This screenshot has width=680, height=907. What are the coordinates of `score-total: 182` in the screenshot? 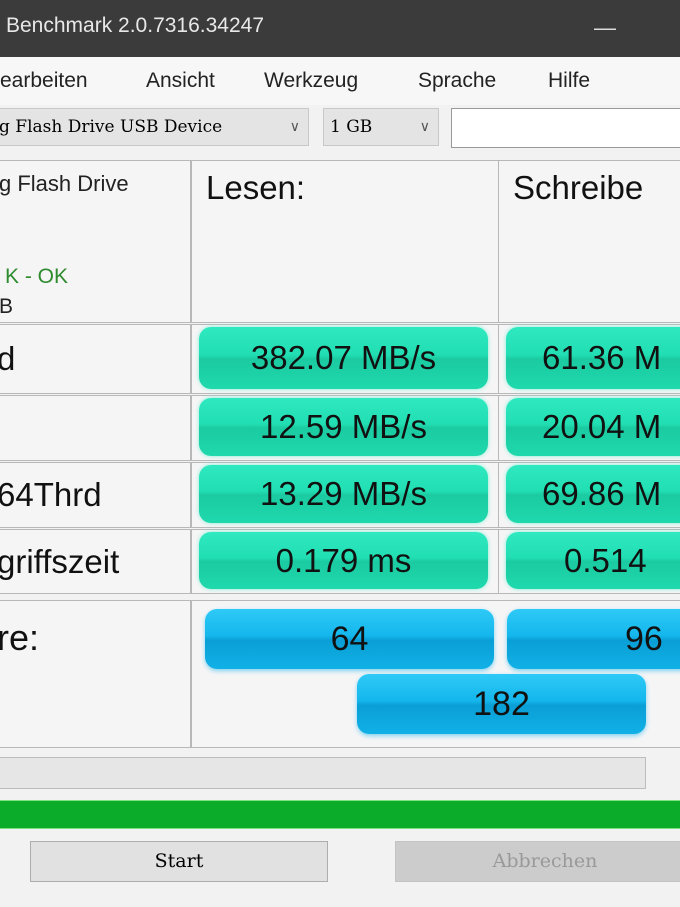 It's located at (501, 704).